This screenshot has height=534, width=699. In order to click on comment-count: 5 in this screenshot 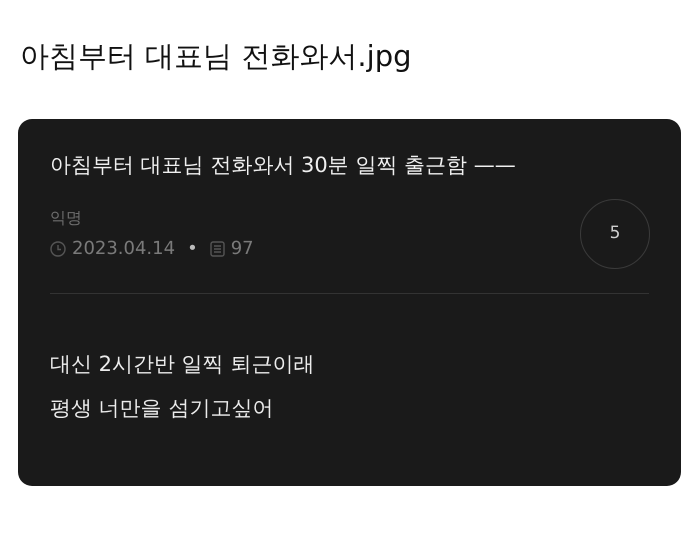, I will do `click(615, 234)`.